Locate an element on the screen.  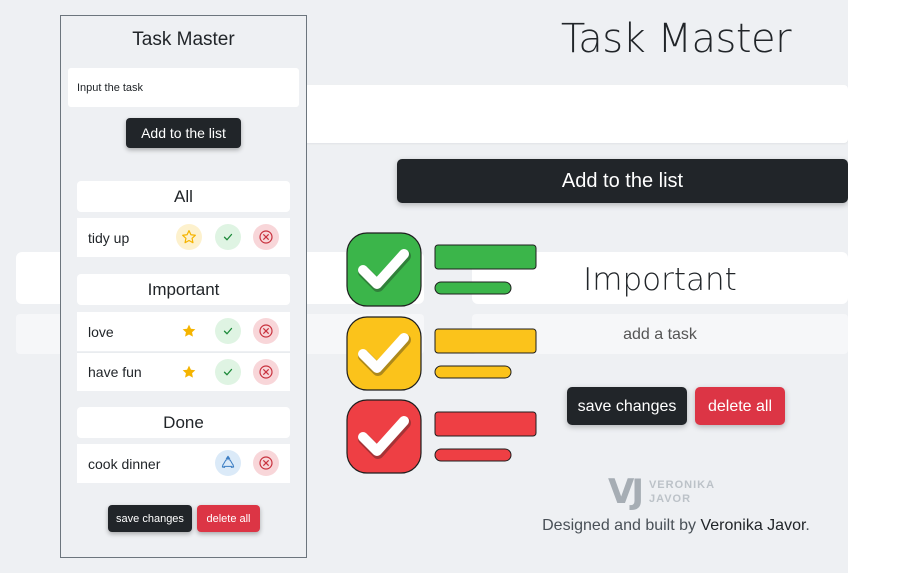
mobile-save-changes-button: save changes is located at coordinates (150, 518).